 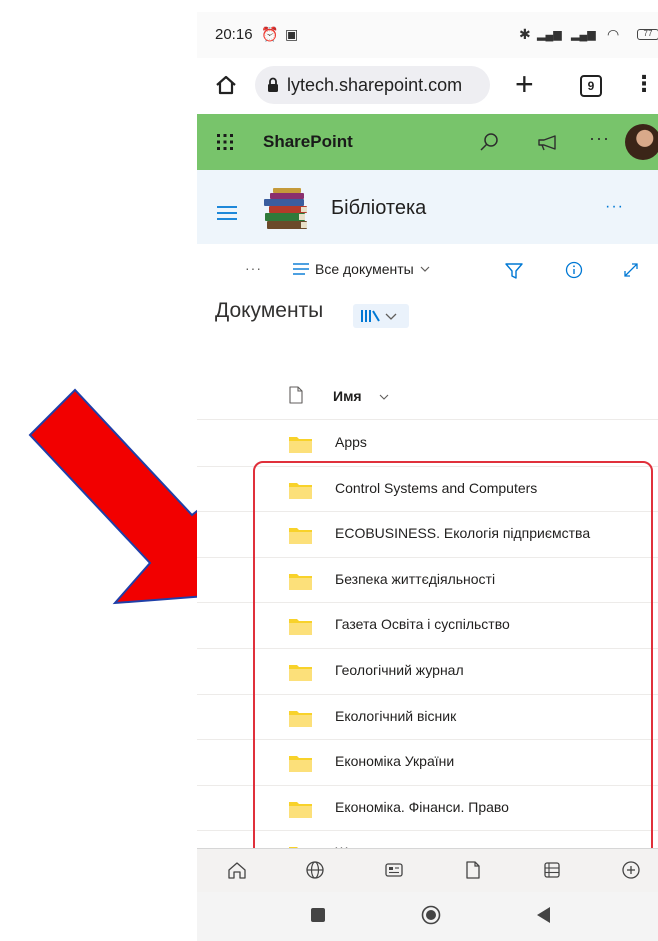 I want to click on signal-icon: ▂▄▆, so click(x=549, y=35).